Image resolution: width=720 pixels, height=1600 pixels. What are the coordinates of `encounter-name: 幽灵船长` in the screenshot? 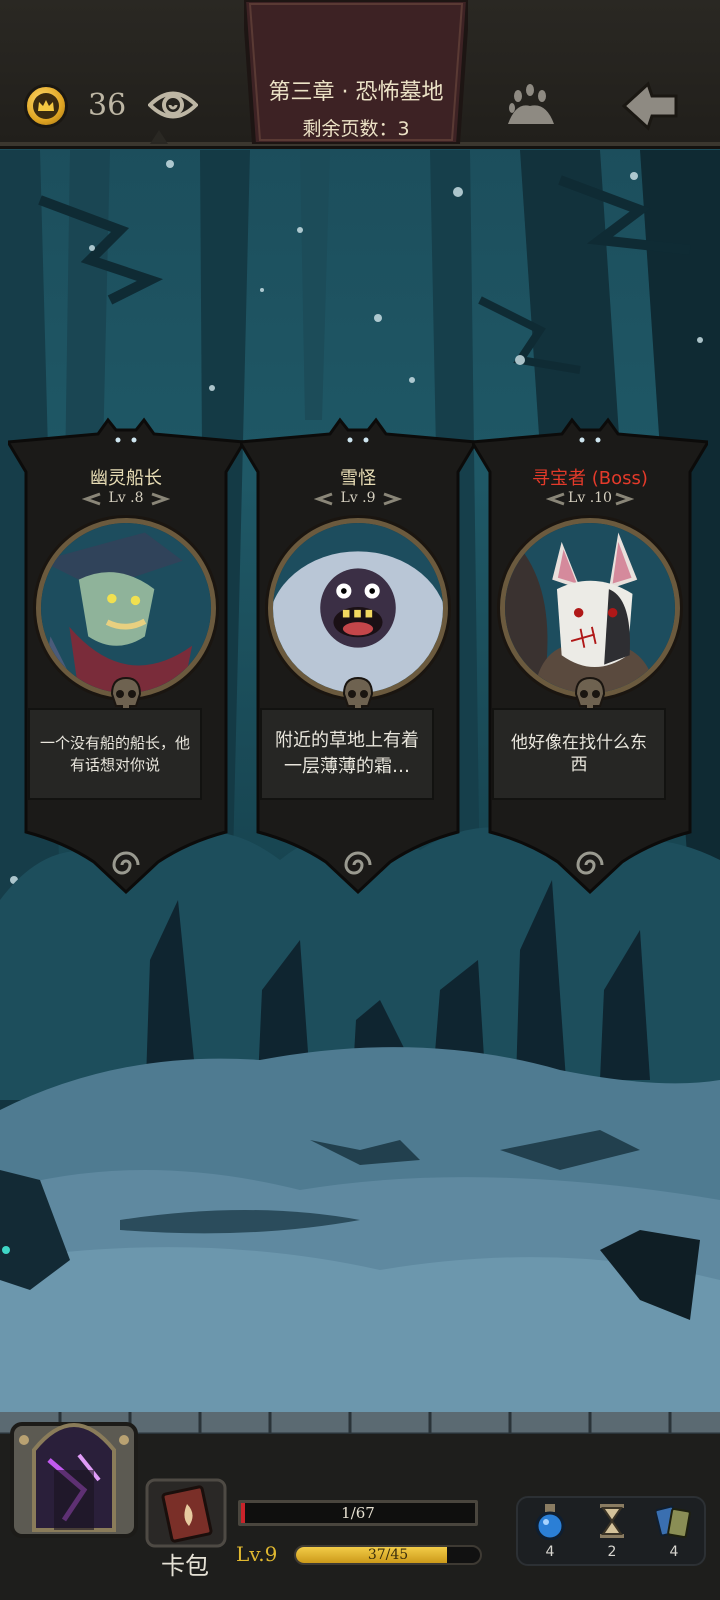 It's located at (126, 478).